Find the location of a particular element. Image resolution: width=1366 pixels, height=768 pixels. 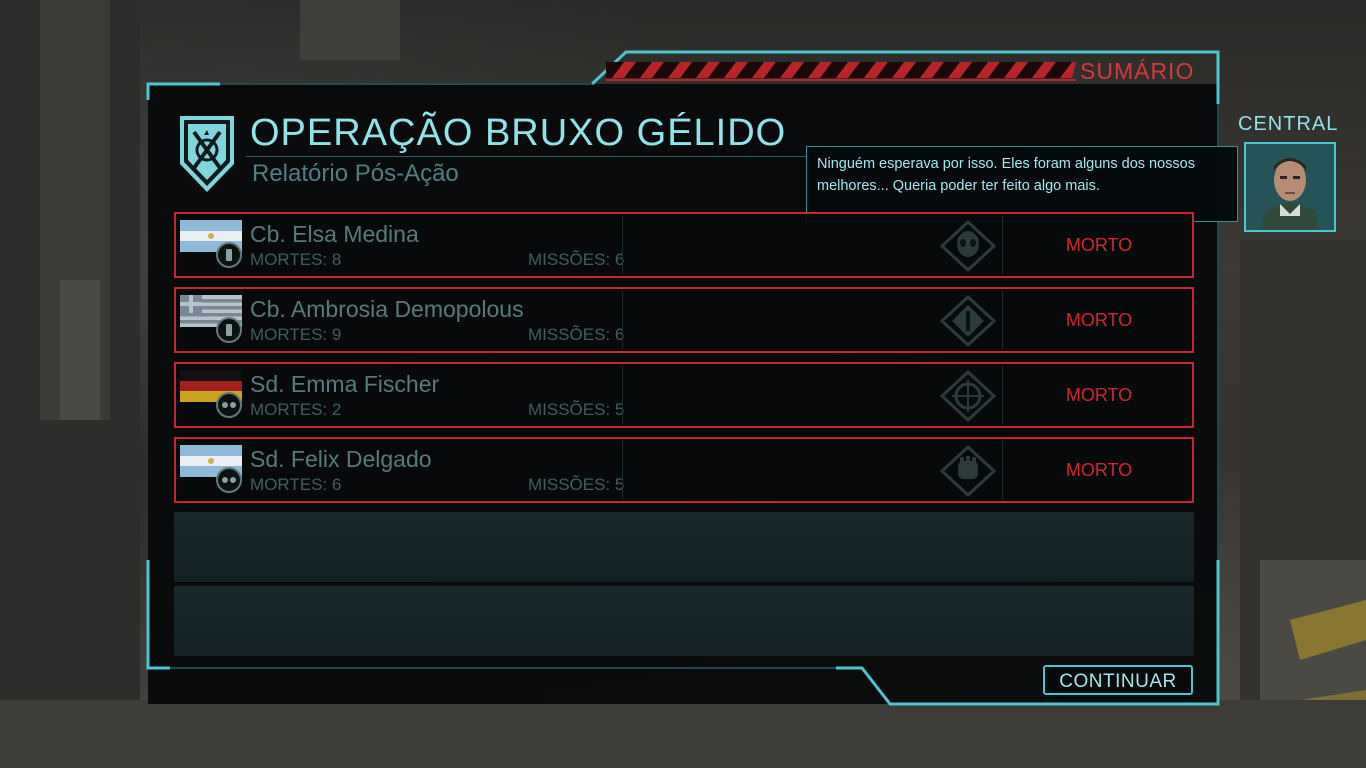

support-class-icon is located at coordinates (968, 321).